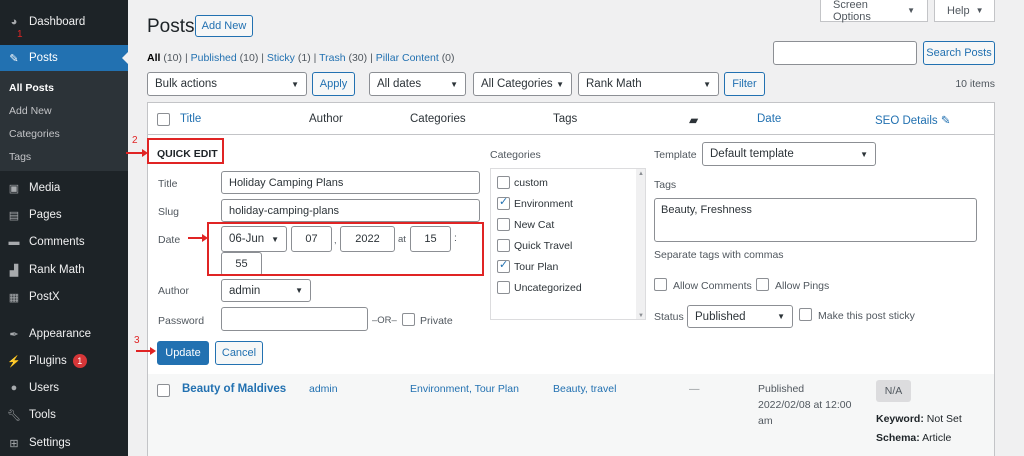 This screenshot has height=456, width=1024. What do you see at coordinates (874, 11) in the screenshot?
I see `screen-options-tab: Screen Options ▼` at bounding box center [874, 11].